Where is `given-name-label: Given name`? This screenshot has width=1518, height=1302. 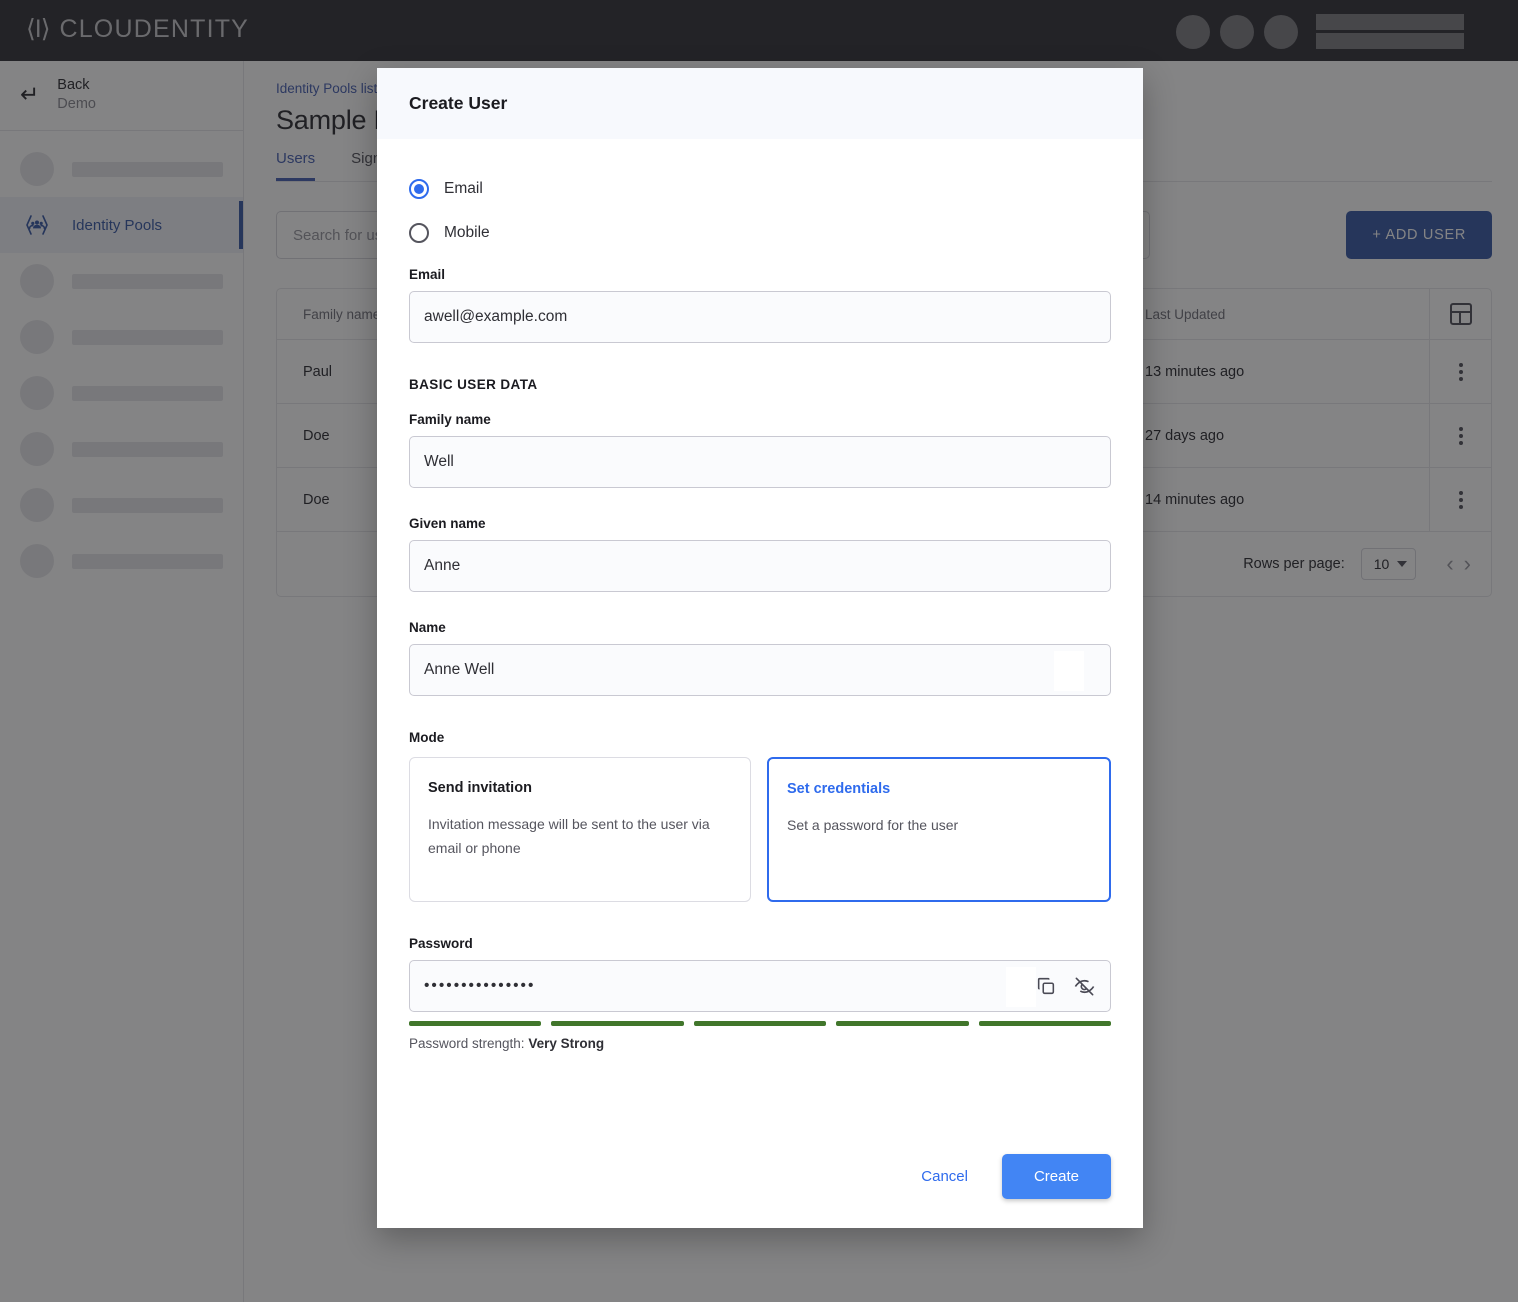 given-name-label: Given name is located at coordinates (447, 523).